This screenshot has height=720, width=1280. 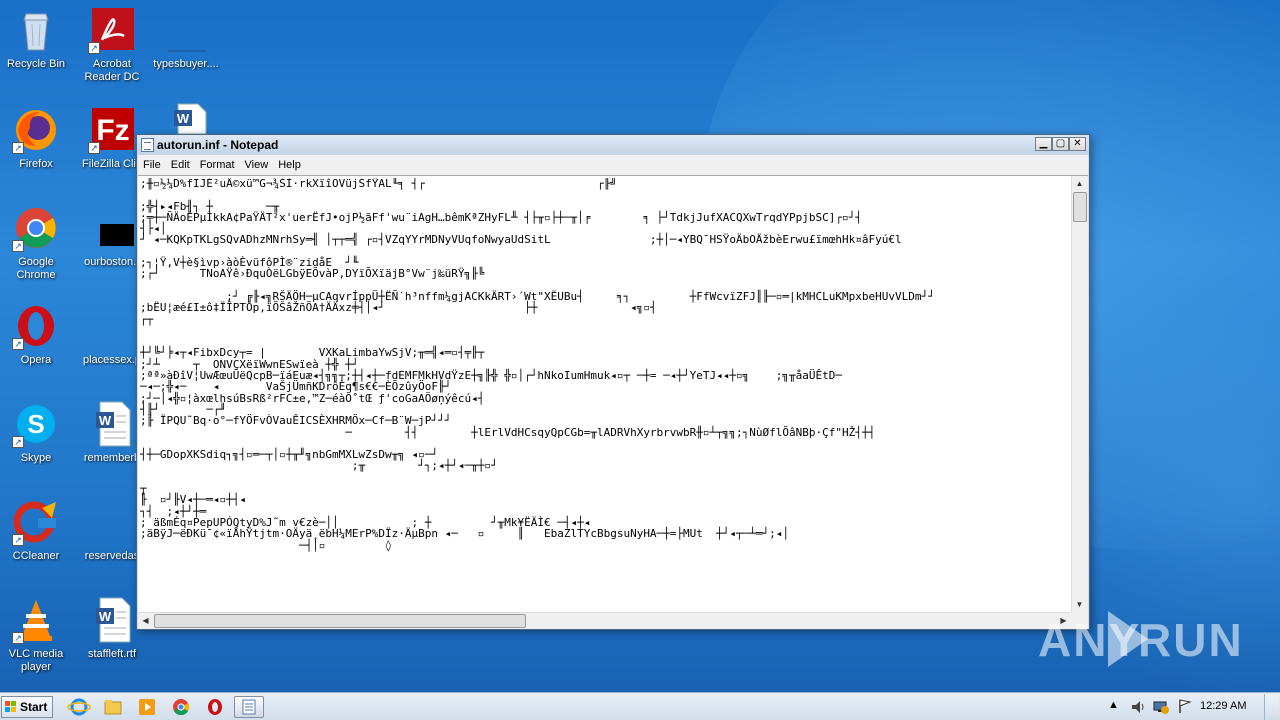 What do you see at coordinates (143, 489) in the screenshot?
I see `text-line: ┬` at bounding box center [143, 489].